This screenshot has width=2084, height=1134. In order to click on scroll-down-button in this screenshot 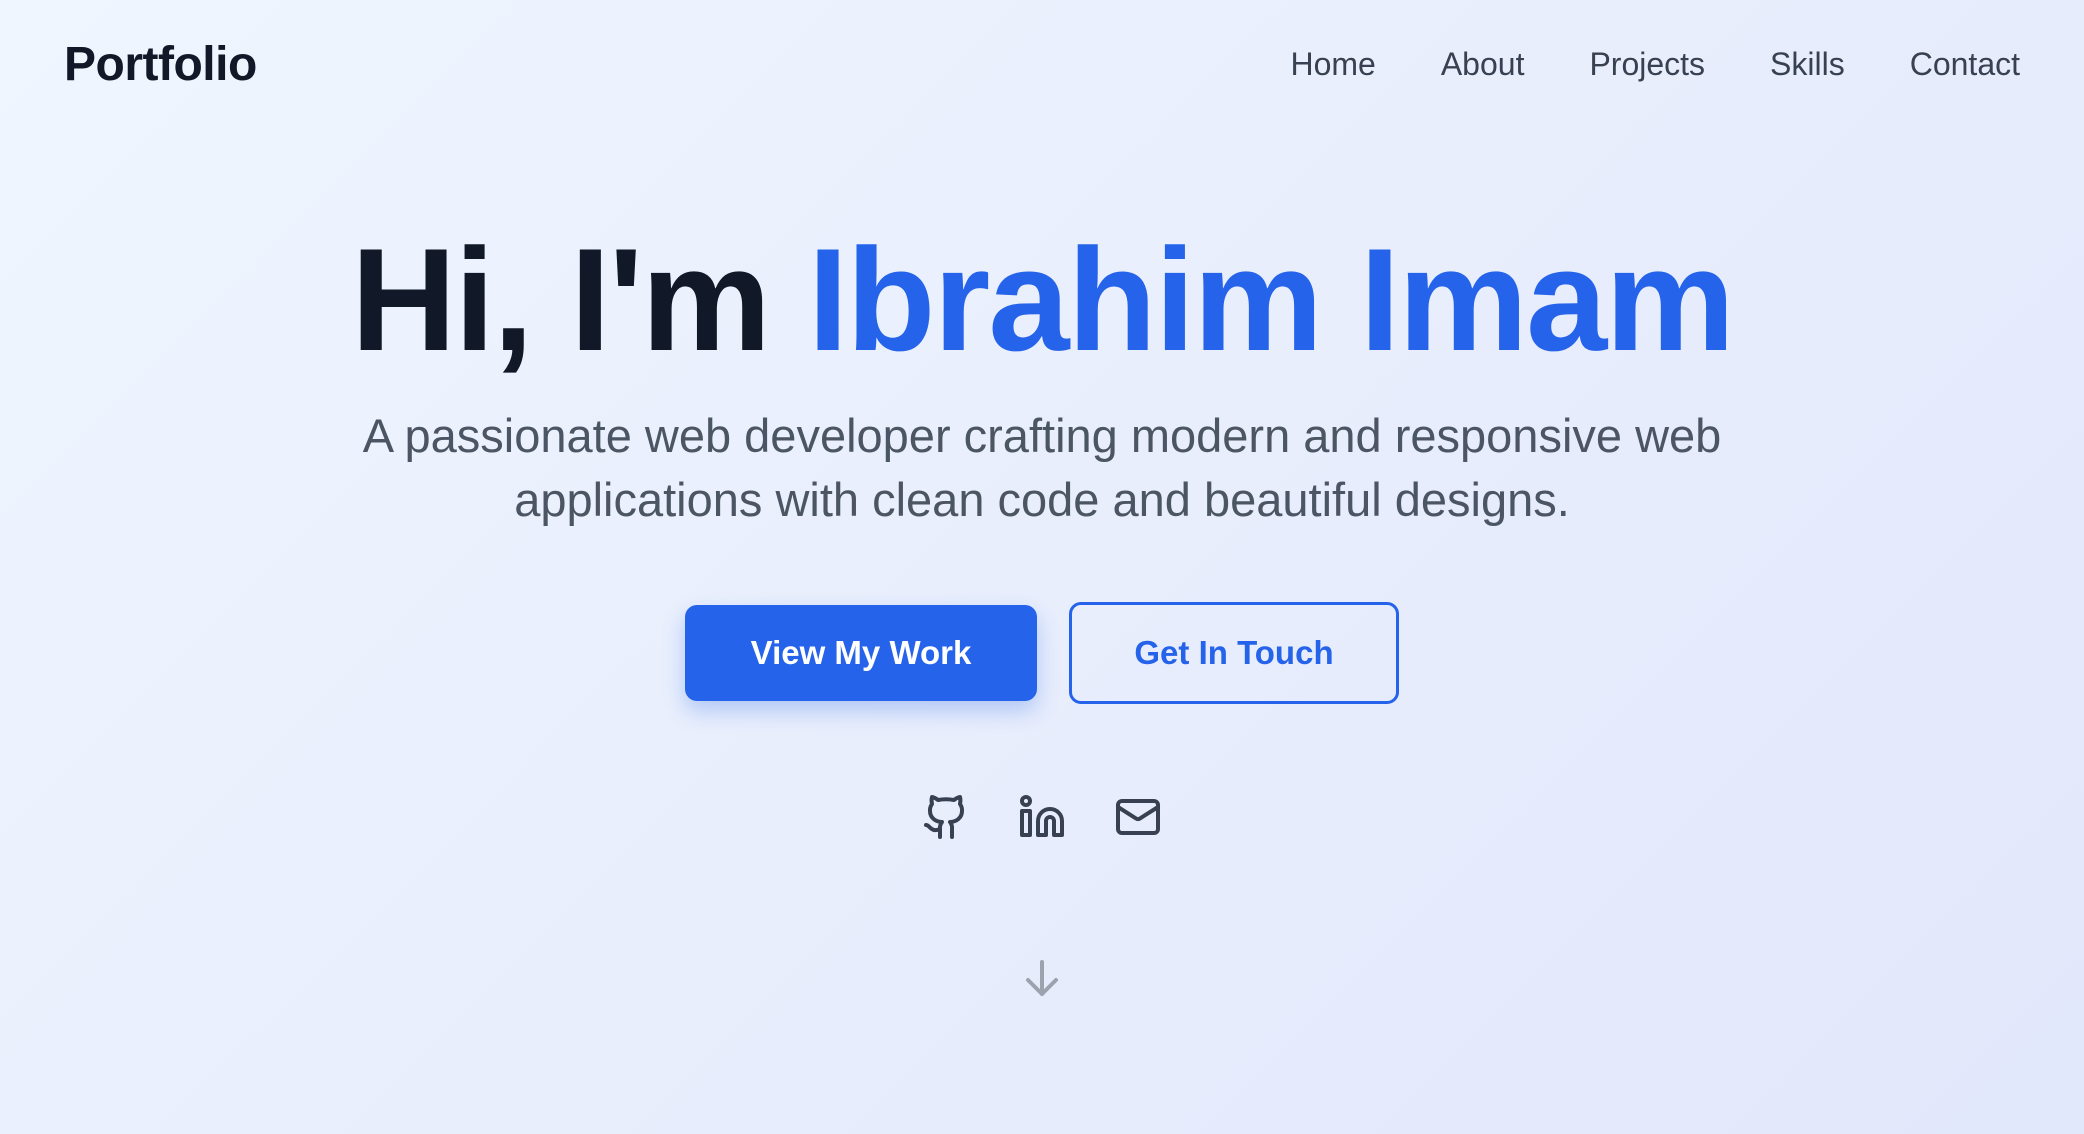, I will do `click(1042, 978)`.